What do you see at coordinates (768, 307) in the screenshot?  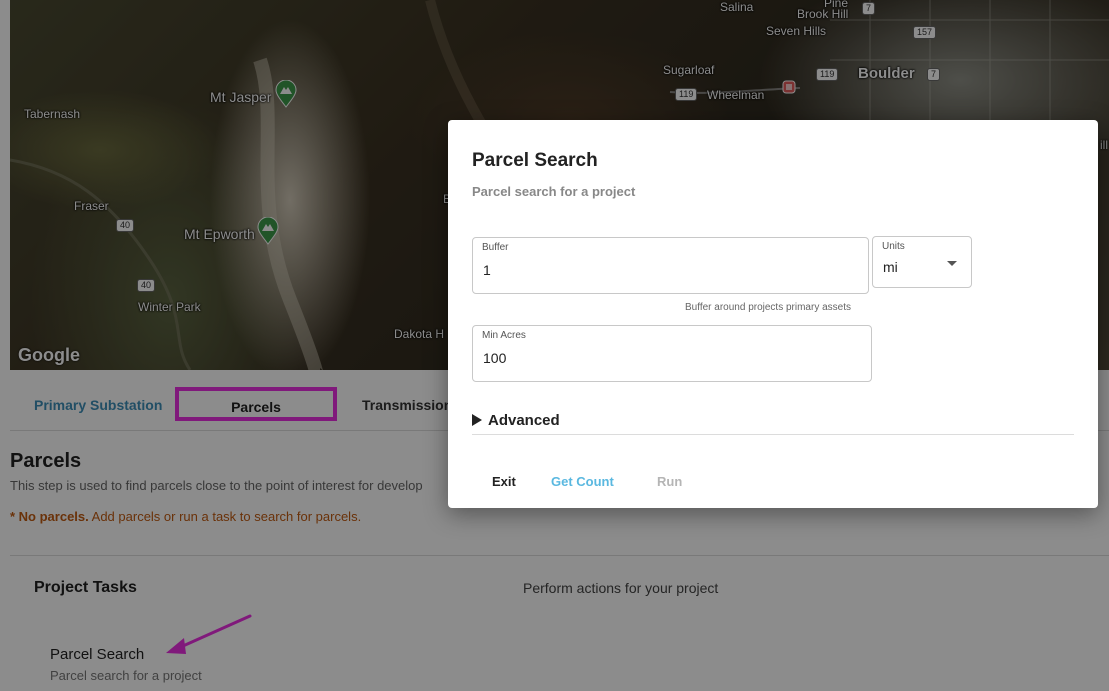 I see `buffer-helper-text: Buffer around projects primary assets` at bounding box center [768, 307].